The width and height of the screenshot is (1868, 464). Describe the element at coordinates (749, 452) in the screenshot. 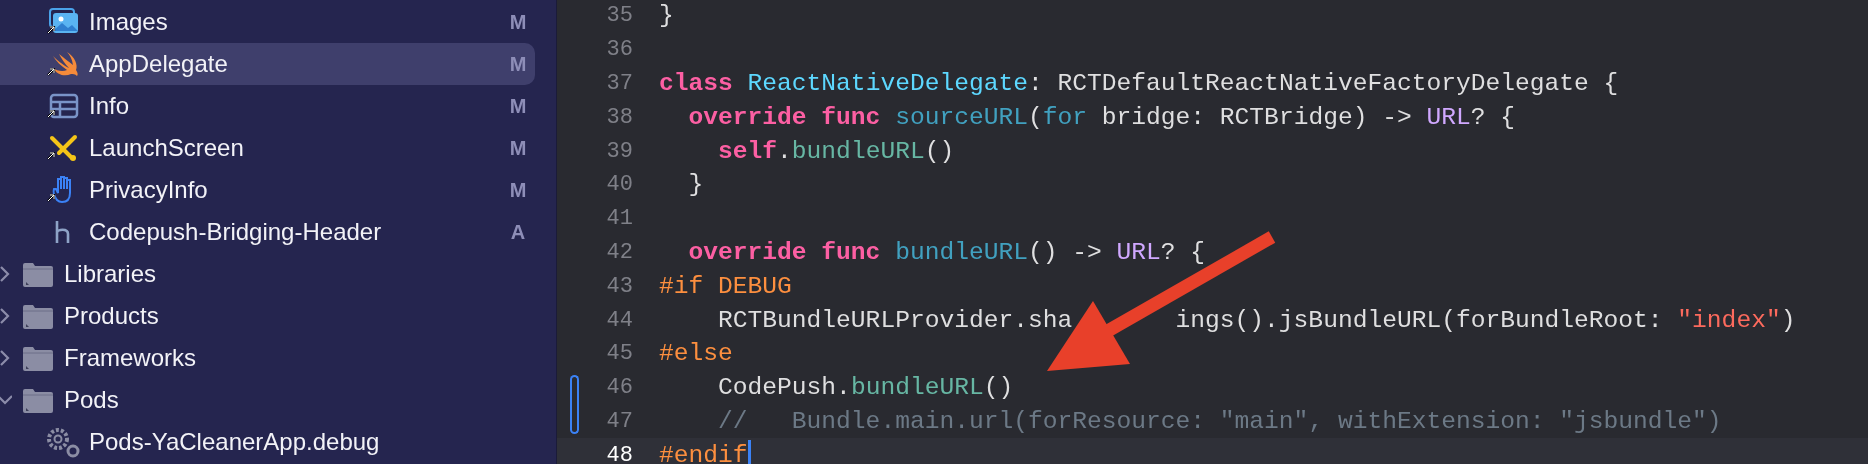

I see `text-cursor` at that location.